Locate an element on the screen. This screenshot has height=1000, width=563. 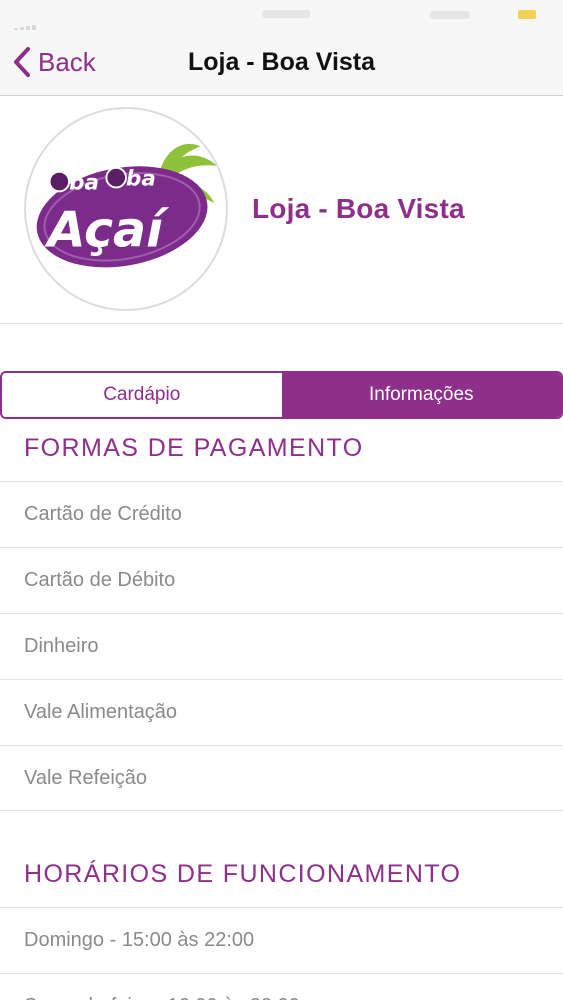
list-item: Segunda-feira - 16:00 às 22:00 is located at coordinates (281, 986).